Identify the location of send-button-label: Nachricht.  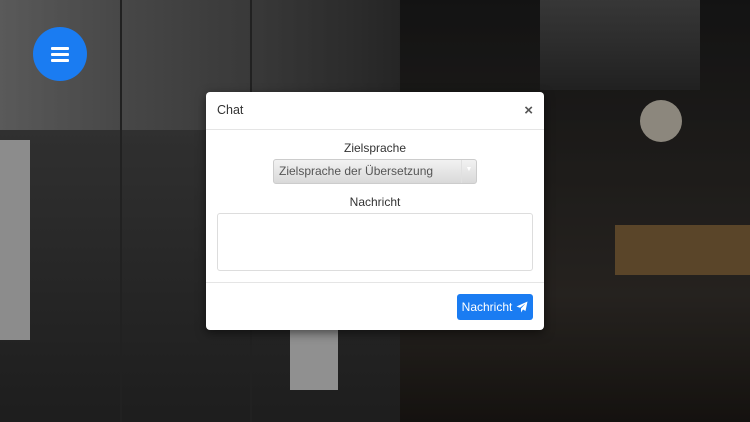
(487, 307).